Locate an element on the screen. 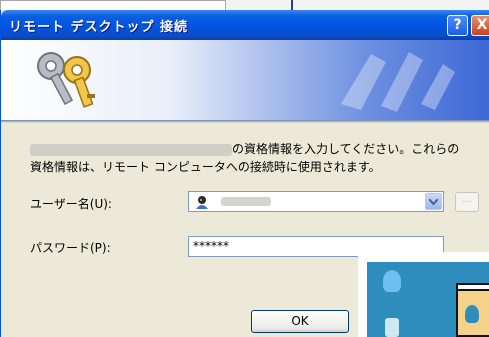 The width and height of the screenshot is (489, 337). dialog-title: リモート デスクトップ 接続 is located at coordinates (99, 27).